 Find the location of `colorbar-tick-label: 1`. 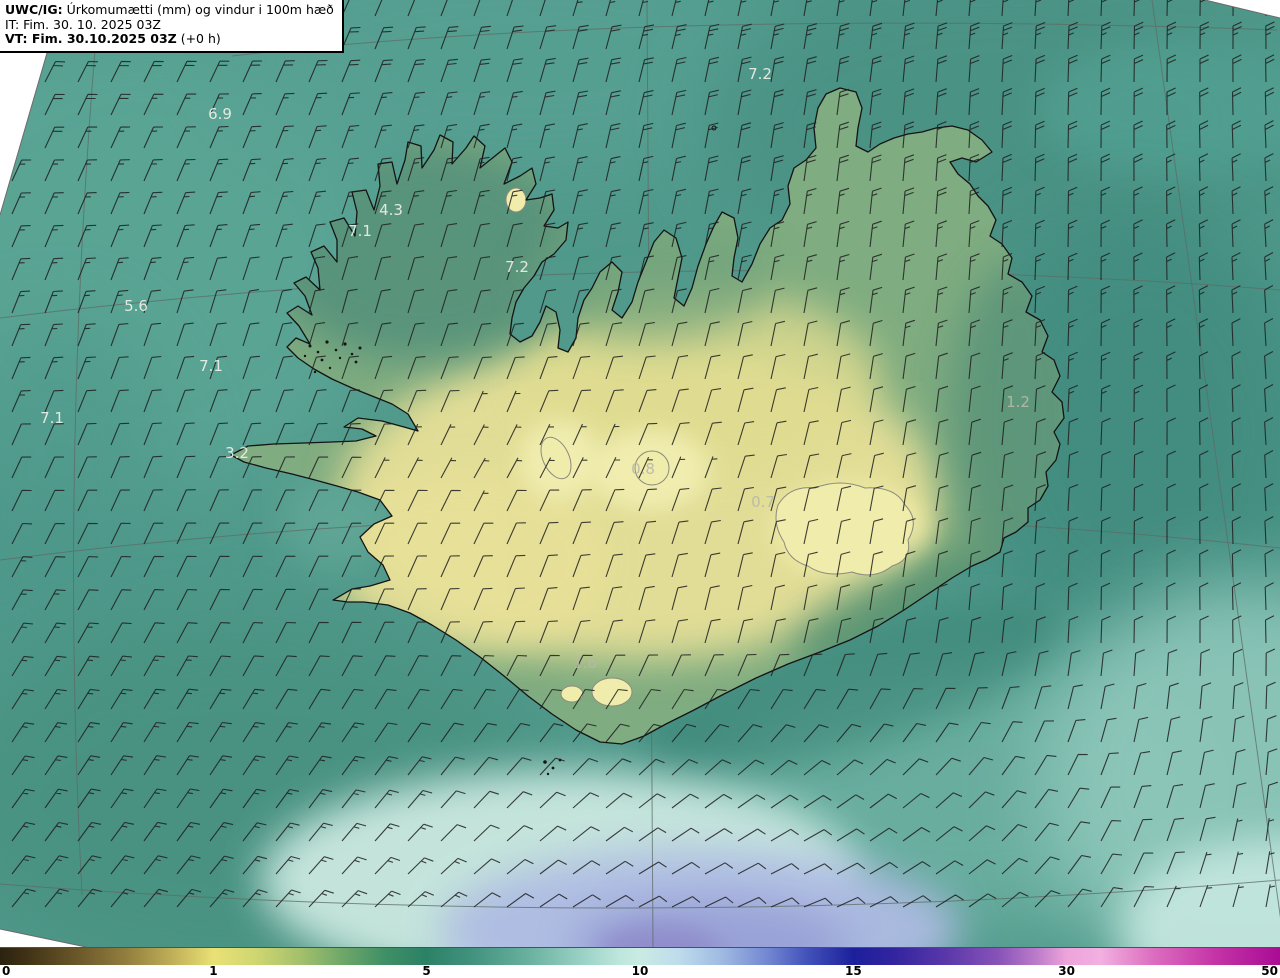

colorbar-tick-label: 1 is located at coordinates (213, 971).